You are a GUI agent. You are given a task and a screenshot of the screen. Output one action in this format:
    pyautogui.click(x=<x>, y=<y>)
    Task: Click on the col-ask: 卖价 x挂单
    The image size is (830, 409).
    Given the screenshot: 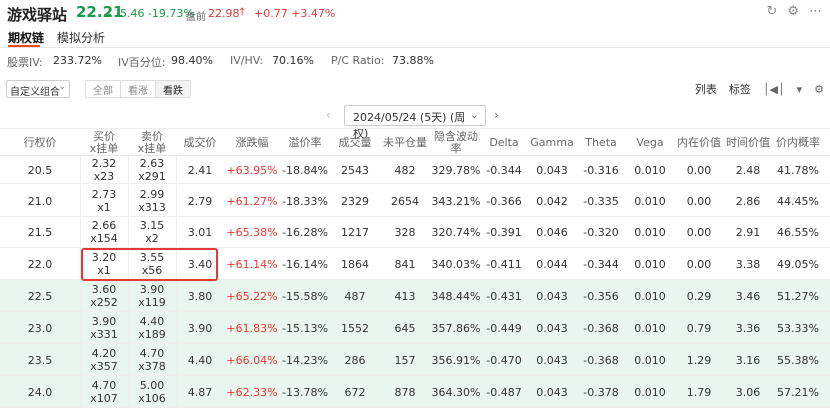 What is the action you would take?
    pyautogui.click(x=152, y=143)
    